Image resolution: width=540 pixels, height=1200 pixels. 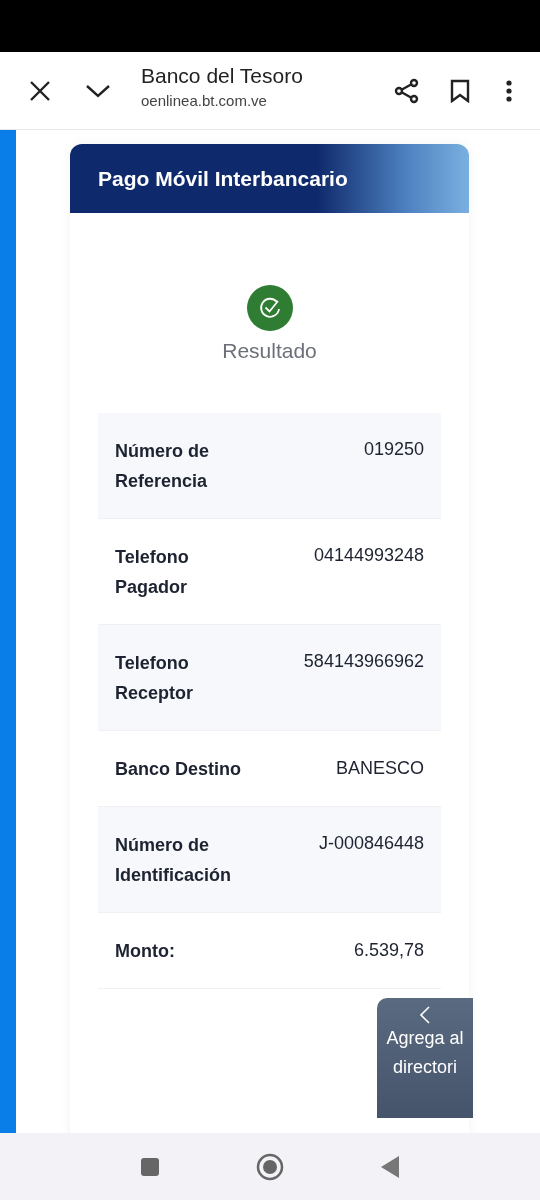 What do you see at coordinates (222, 76) in the screenshot?
I see `page-title: Banco del Tesoro` at bounding box center [222, 76].